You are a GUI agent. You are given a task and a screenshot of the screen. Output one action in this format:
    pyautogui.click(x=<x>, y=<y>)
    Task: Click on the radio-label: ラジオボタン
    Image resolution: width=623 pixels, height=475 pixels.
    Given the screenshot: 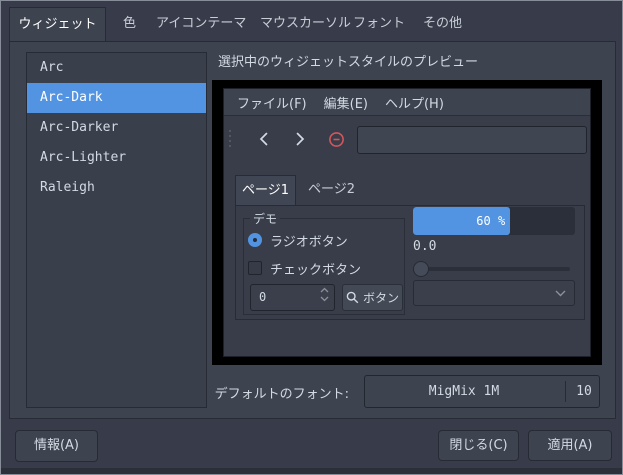 What is the action you would take?
    pyautogui.click(x=309, y=240)
    